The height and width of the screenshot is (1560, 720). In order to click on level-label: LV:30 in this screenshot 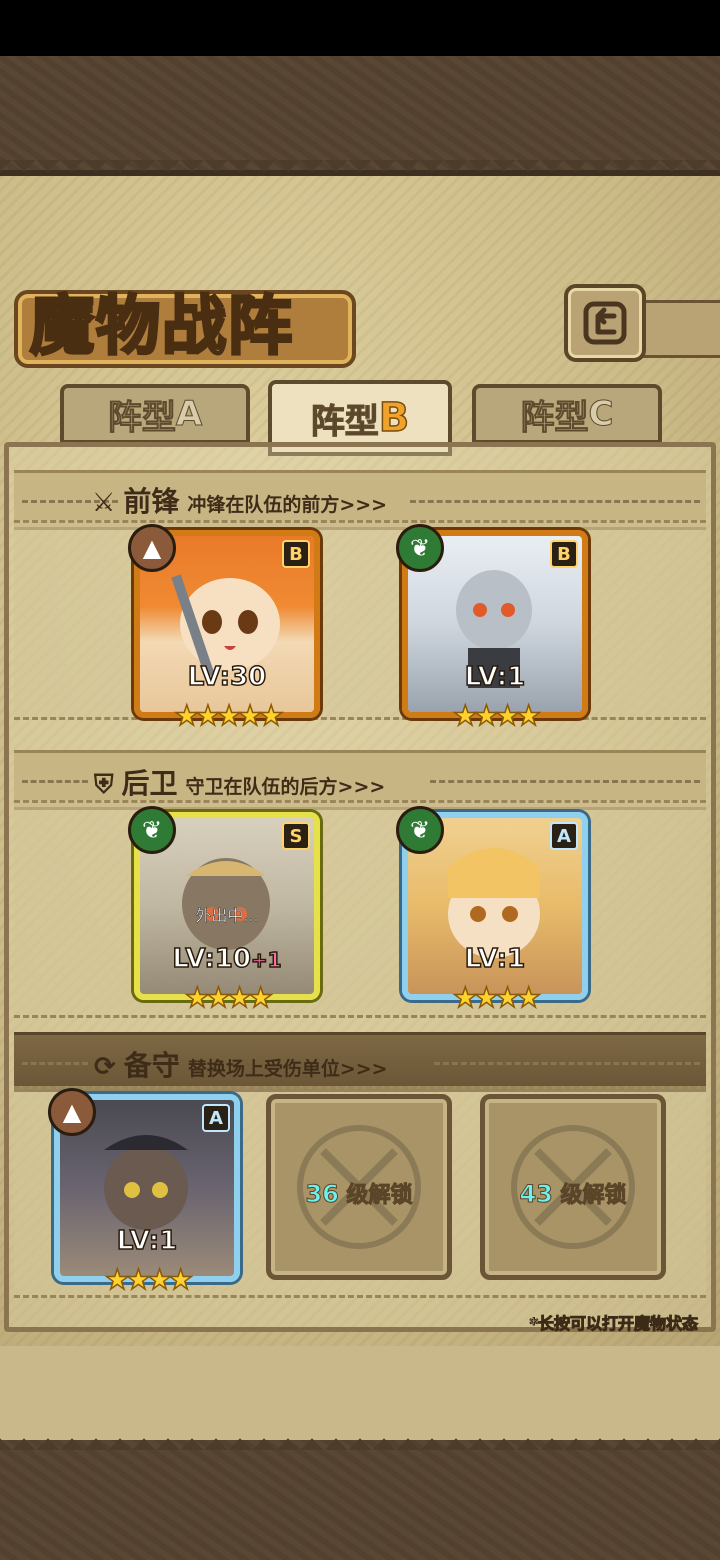, I will do `click(227, 677)`.